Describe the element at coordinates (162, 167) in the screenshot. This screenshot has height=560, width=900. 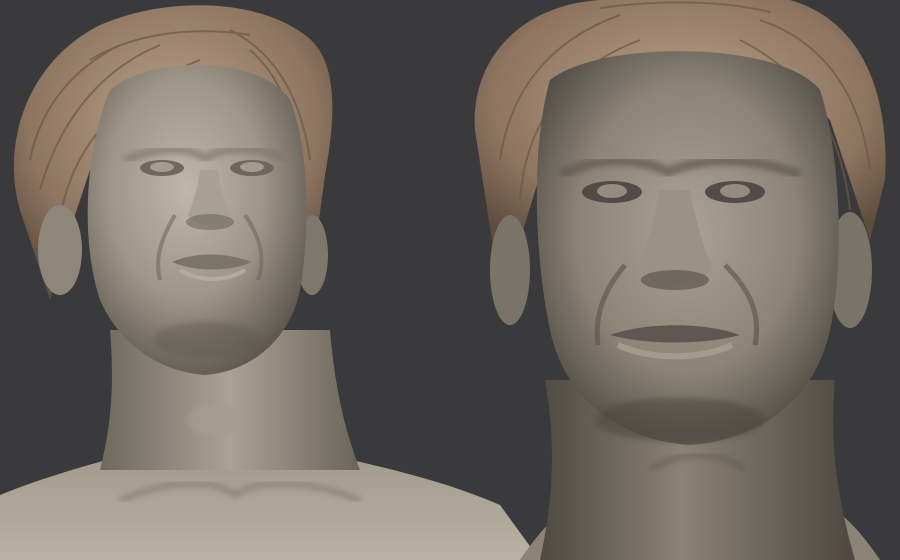
I see `left-eyeball-left` at that location.